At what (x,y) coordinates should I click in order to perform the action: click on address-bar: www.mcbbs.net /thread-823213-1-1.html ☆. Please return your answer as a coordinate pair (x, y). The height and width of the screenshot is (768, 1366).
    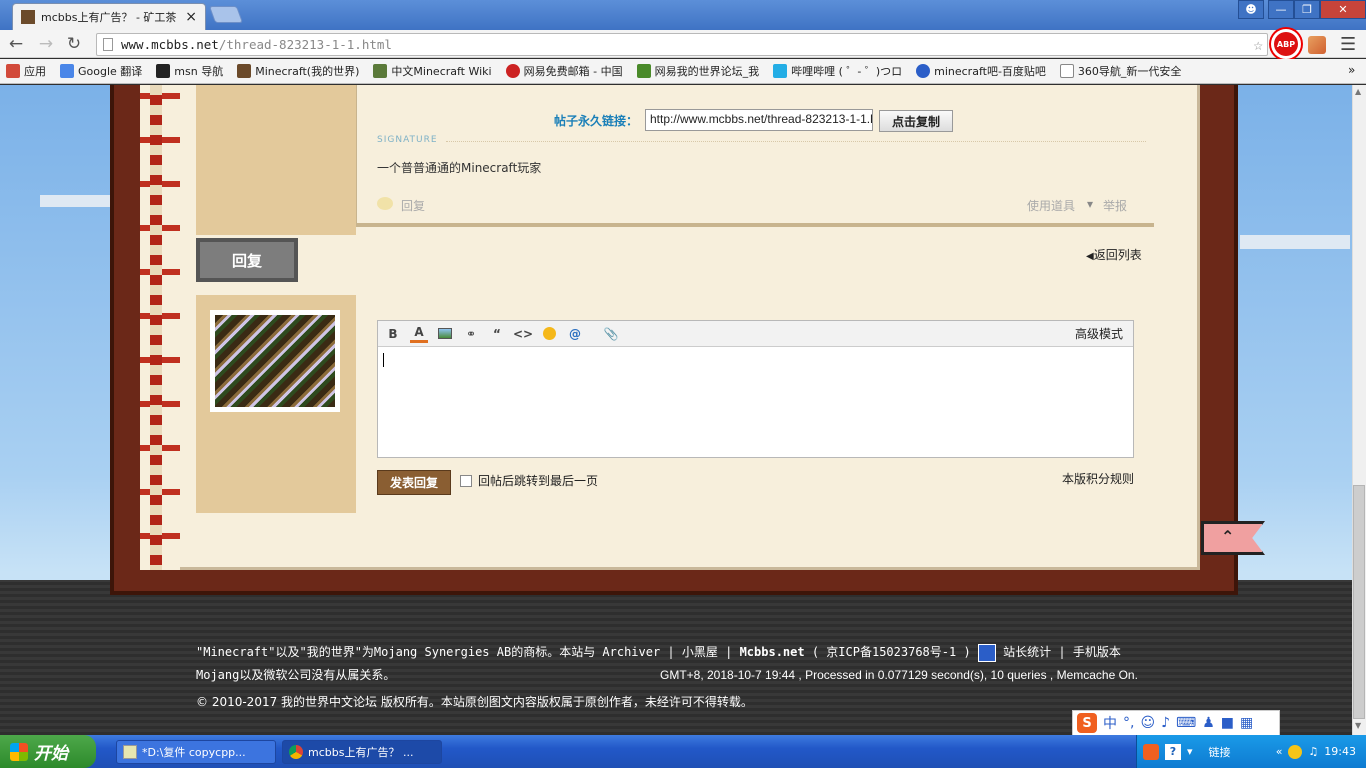
    Looking at the image, I should click on (682, 44).